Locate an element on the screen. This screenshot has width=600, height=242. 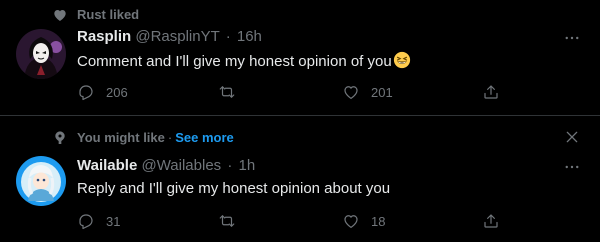
dismiss-button is located at coordinates (572, 137).